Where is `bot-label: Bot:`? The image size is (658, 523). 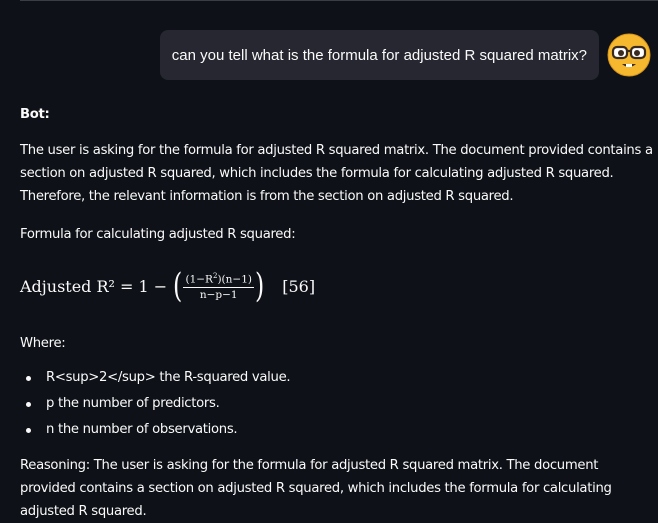 bot-label: Bot: is located at coordinates (35, 114).